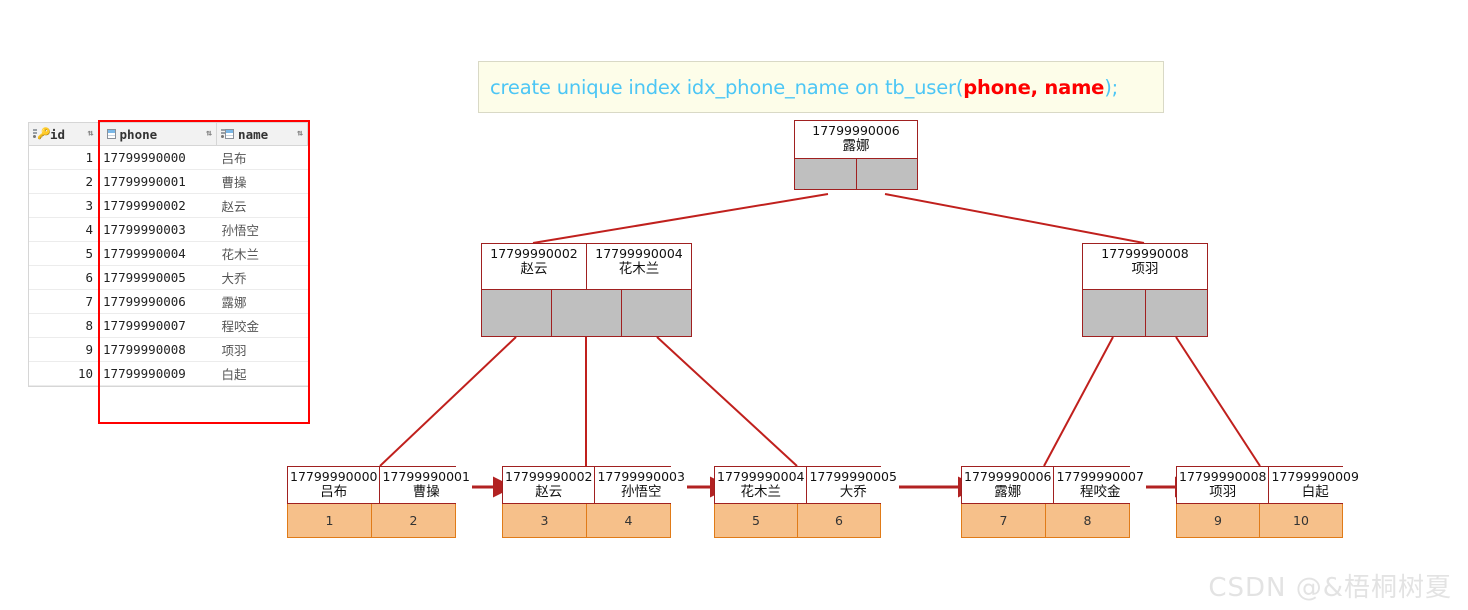 The height and width of the screenshot is (610, 1468). Describe the element at coordinates (594, 485) in the screenshot. I see `node-key-row: 17799990002 赵云 17799990003 孙悟空` at that location.